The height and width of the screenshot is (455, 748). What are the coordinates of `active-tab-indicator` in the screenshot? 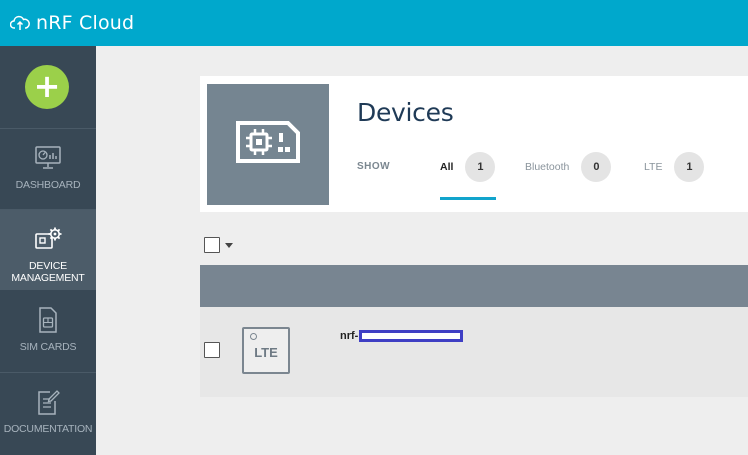 It's located at (468, 198).